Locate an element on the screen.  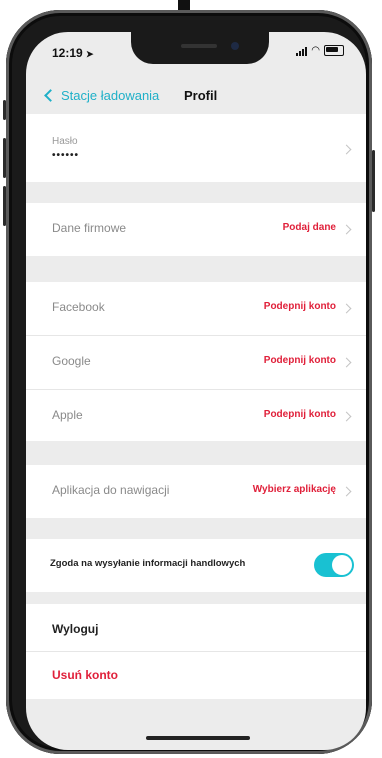
home-indicator is located at coordinates (198, 738).